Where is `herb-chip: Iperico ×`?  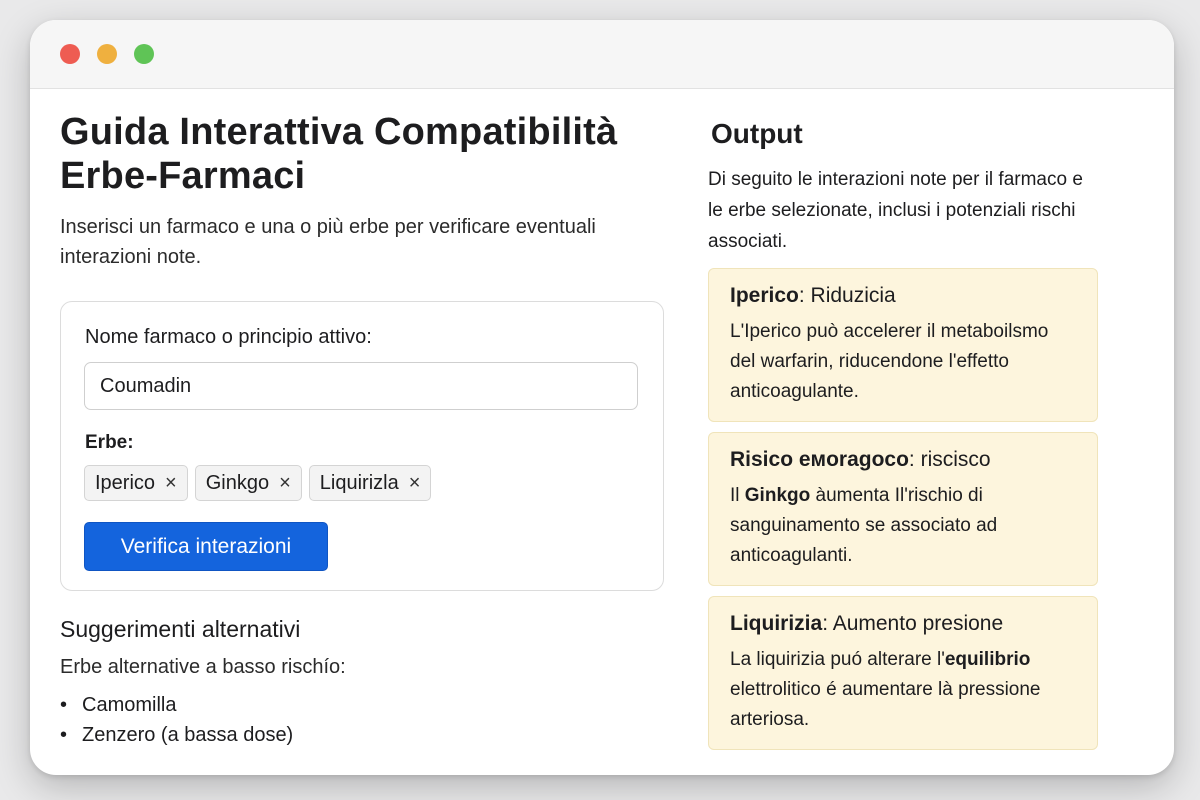 herb-chip: Iperico × is located at coordinates (136, 483).